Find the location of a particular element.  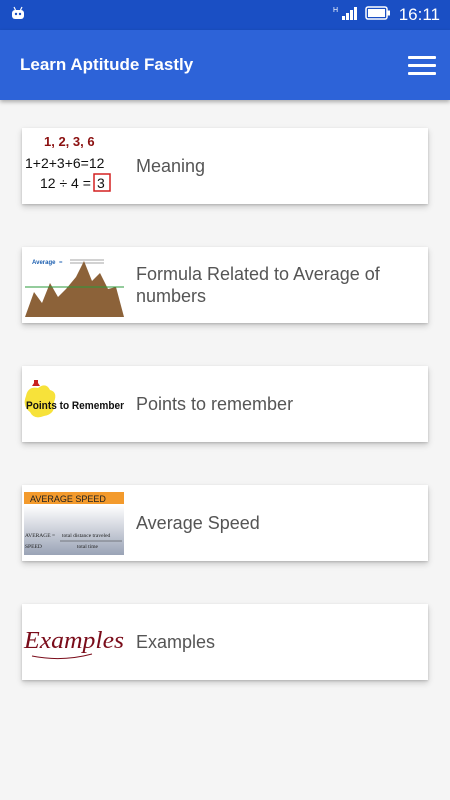

signal-icon: H is located at coordinates (345, 15).